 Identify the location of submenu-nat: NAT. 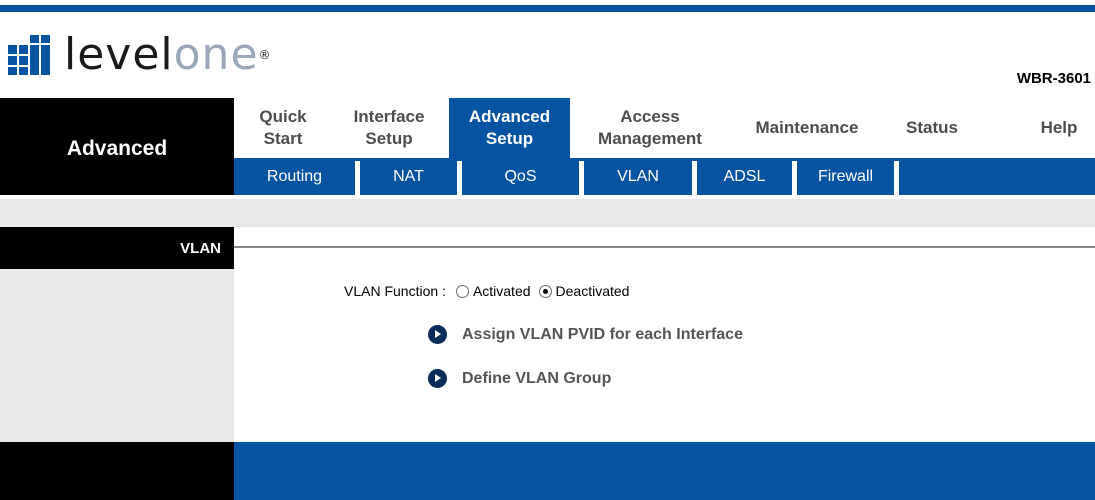
(408, 176).